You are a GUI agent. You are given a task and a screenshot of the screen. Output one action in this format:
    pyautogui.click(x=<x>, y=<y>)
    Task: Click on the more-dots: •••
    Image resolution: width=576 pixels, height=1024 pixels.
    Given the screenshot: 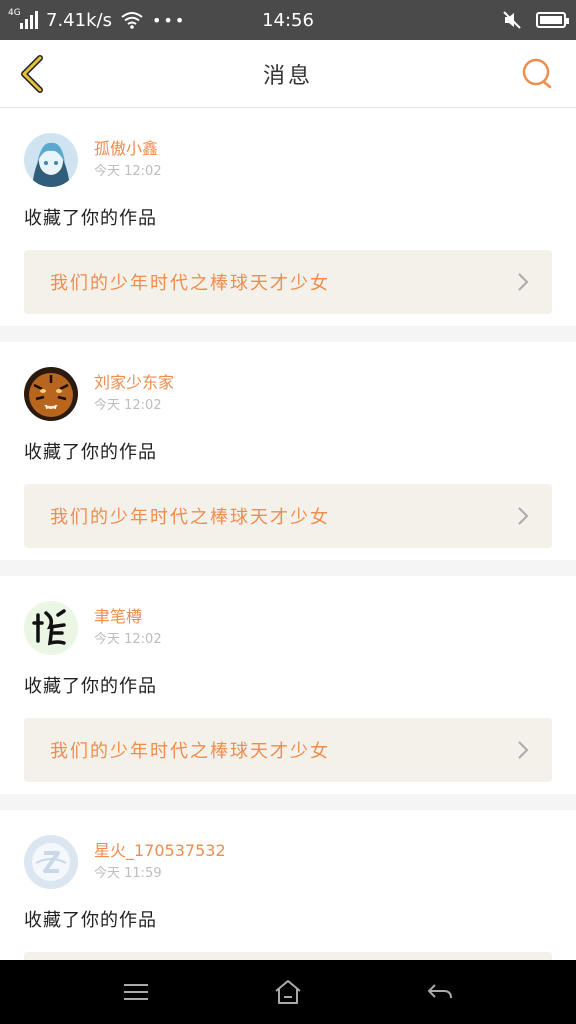 What is the action you would take?
    pyautogui.click(x=169, y=20)
    